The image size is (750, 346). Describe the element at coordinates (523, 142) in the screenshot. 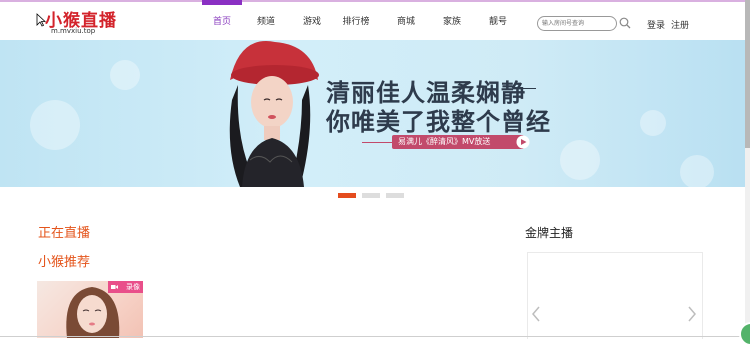

I see `play-icon` at that location.